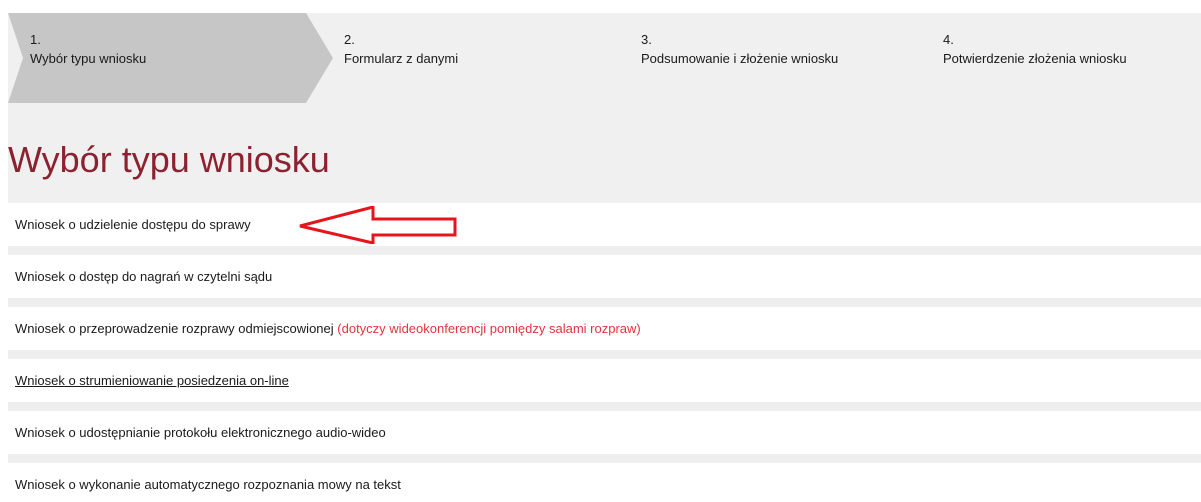 This screenshot has width=1201, height=502. What do you see at coordinates (1072, 49) in the screenshot?
I see `step-4: 4. Potwierdzenie złożenia wniosku` at bounding box center [1072, 49].